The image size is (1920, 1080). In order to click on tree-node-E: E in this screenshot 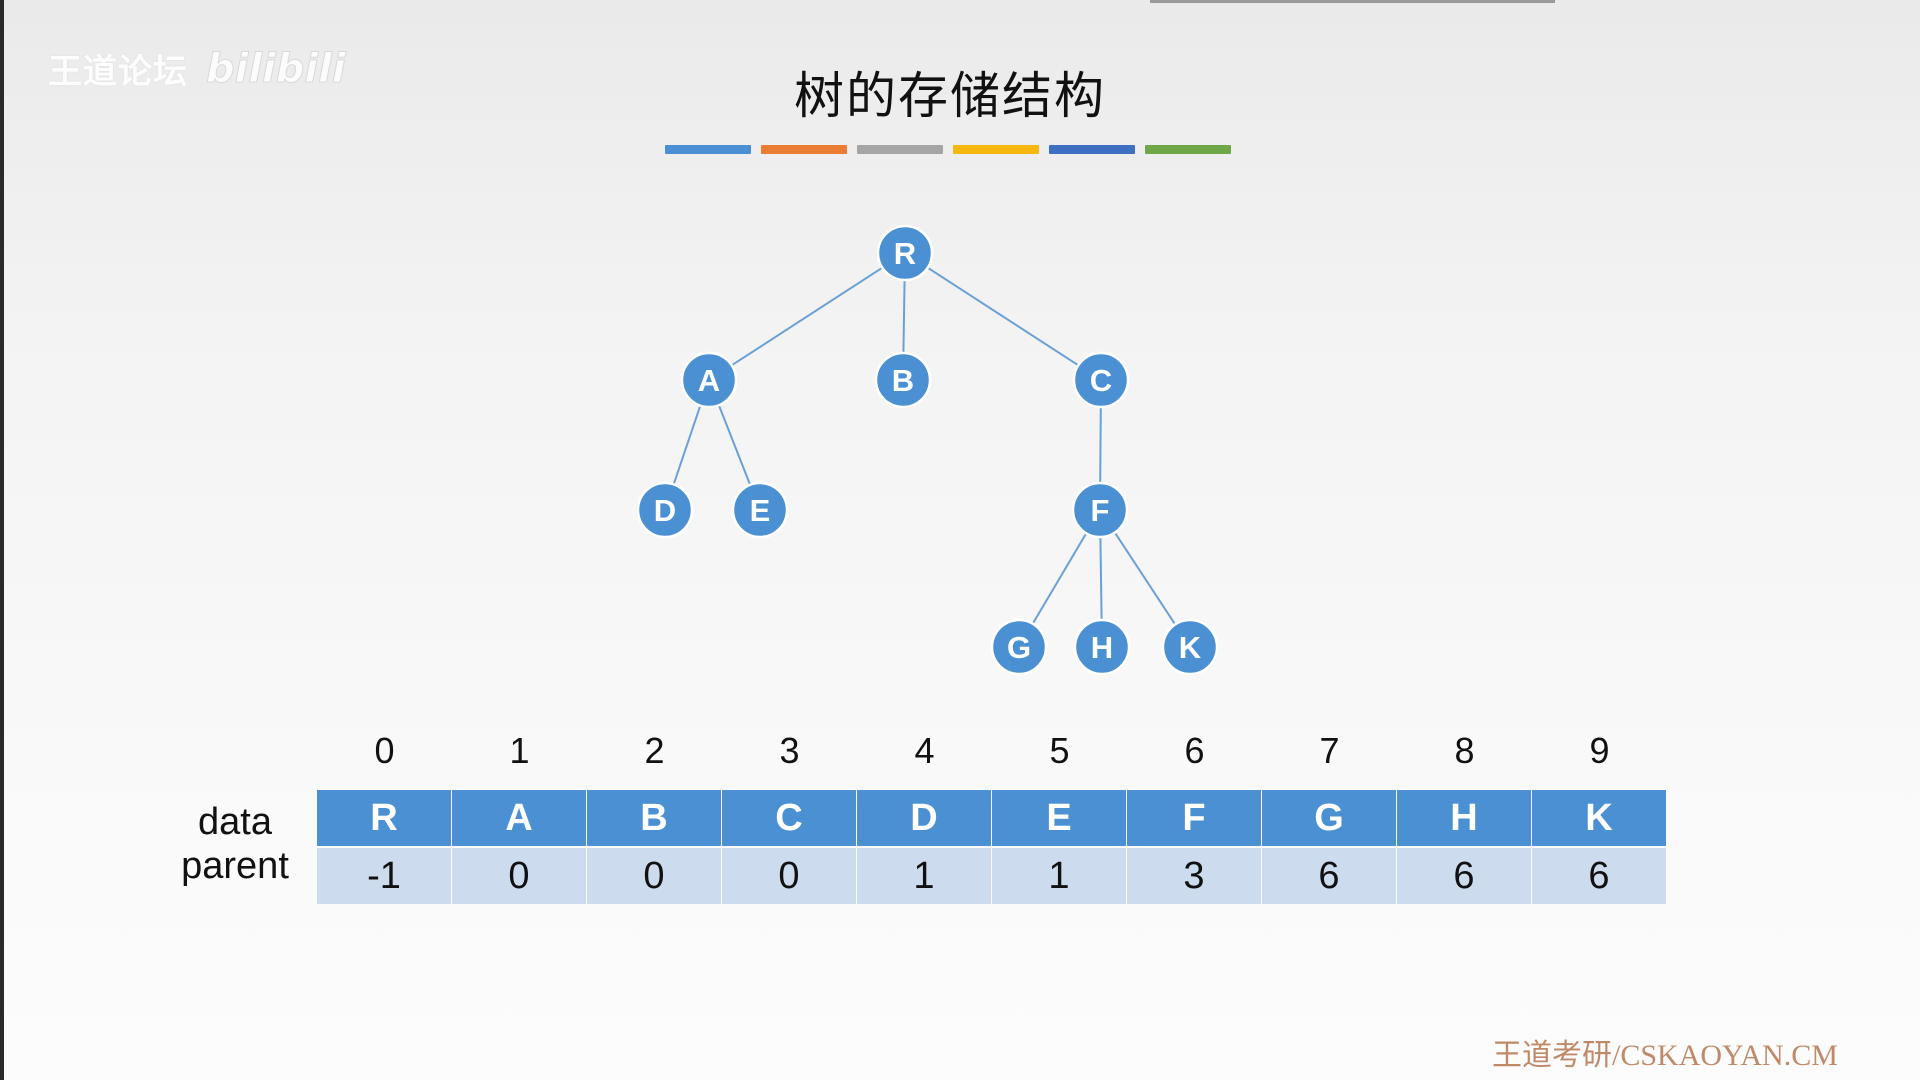, I will do `click(760, 510)`.